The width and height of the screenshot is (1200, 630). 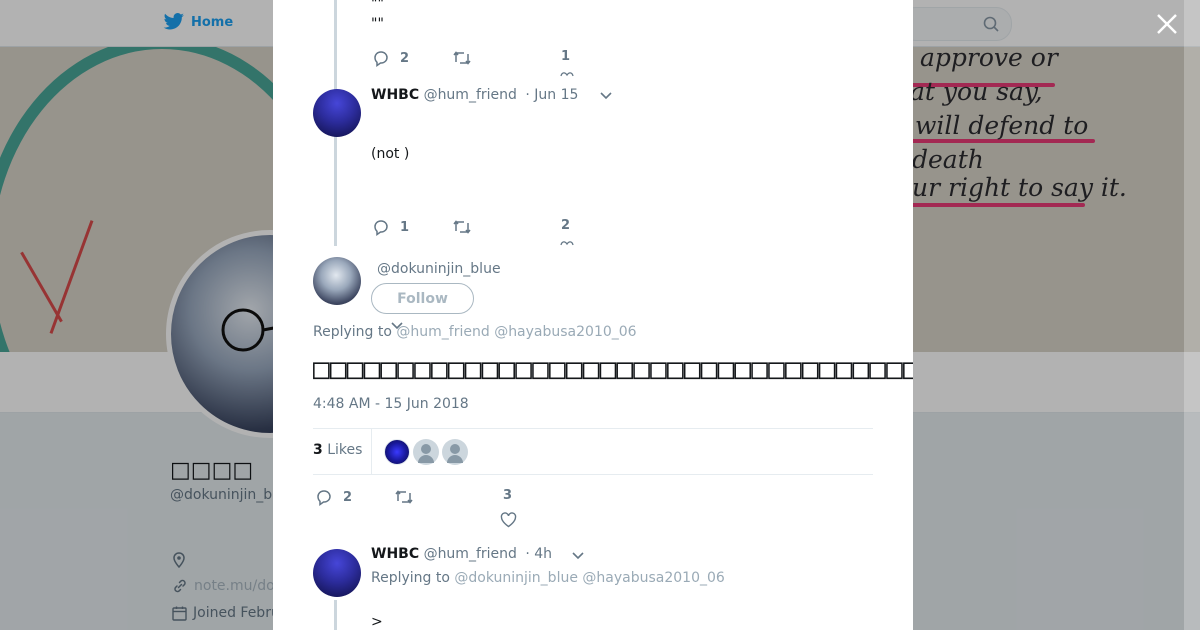 I want to click on tweet-author: WHBC @hum_friend · 4h, so click(x=461, y=554).